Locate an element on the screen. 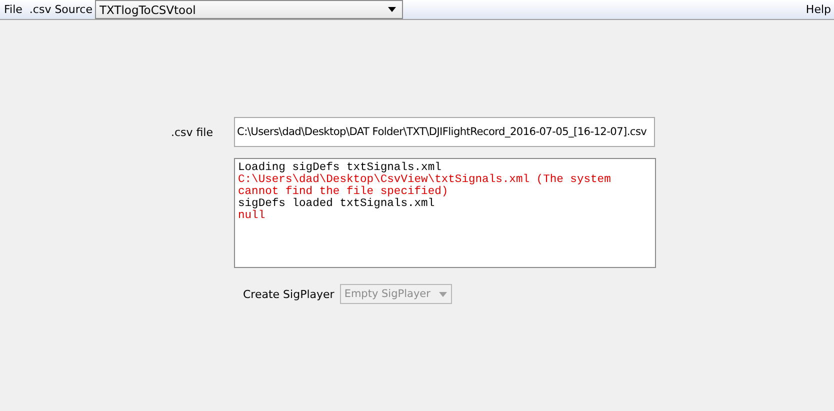  log-line: C:\Users\dad\Desktop\CsvView\txtSignals.xml (The system cannot find the file specified) is located at coordinates (425, 186).